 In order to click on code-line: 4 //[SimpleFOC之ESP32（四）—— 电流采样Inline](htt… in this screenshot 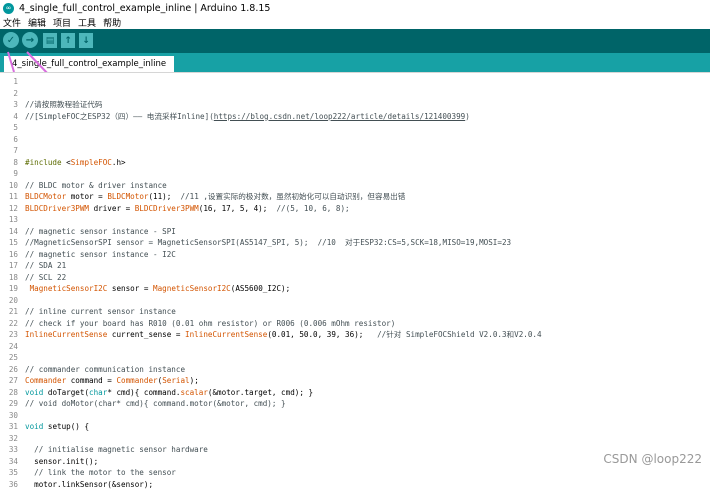, I will do `click(355, 117)`.